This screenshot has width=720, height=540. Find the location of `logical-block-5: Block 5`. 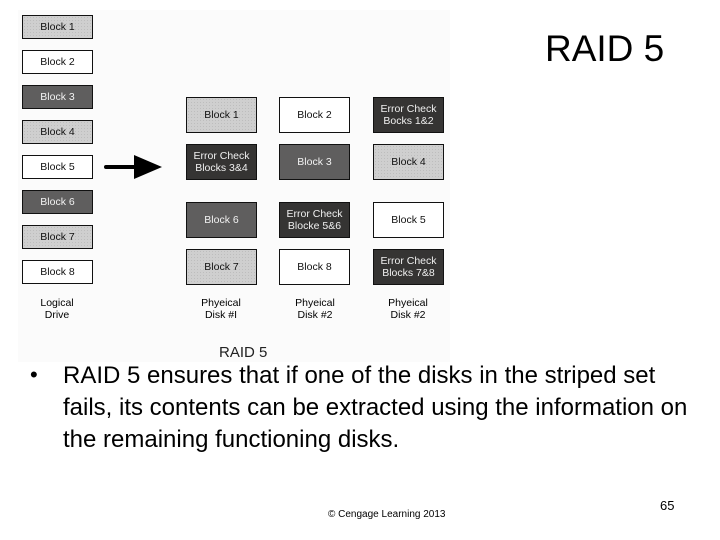

logical-block-5: Block 5 is located at coordinates (57, 167).